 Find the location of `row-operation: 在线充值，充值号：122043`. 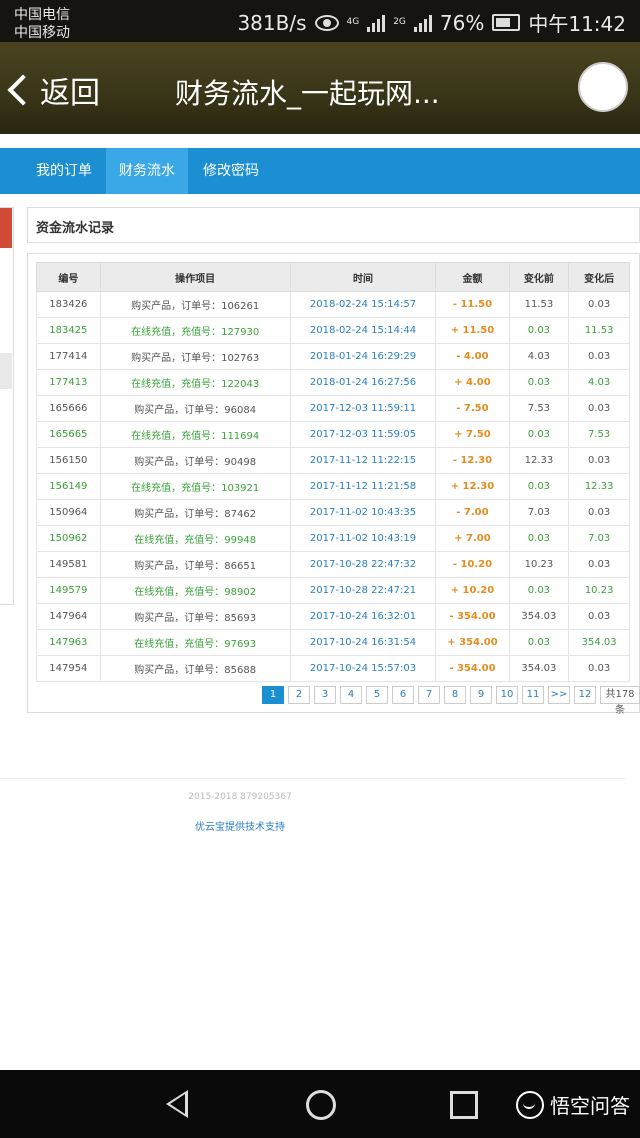

row-operation: 在线充值，充值号：122043 is located at coordinates (195, 382).